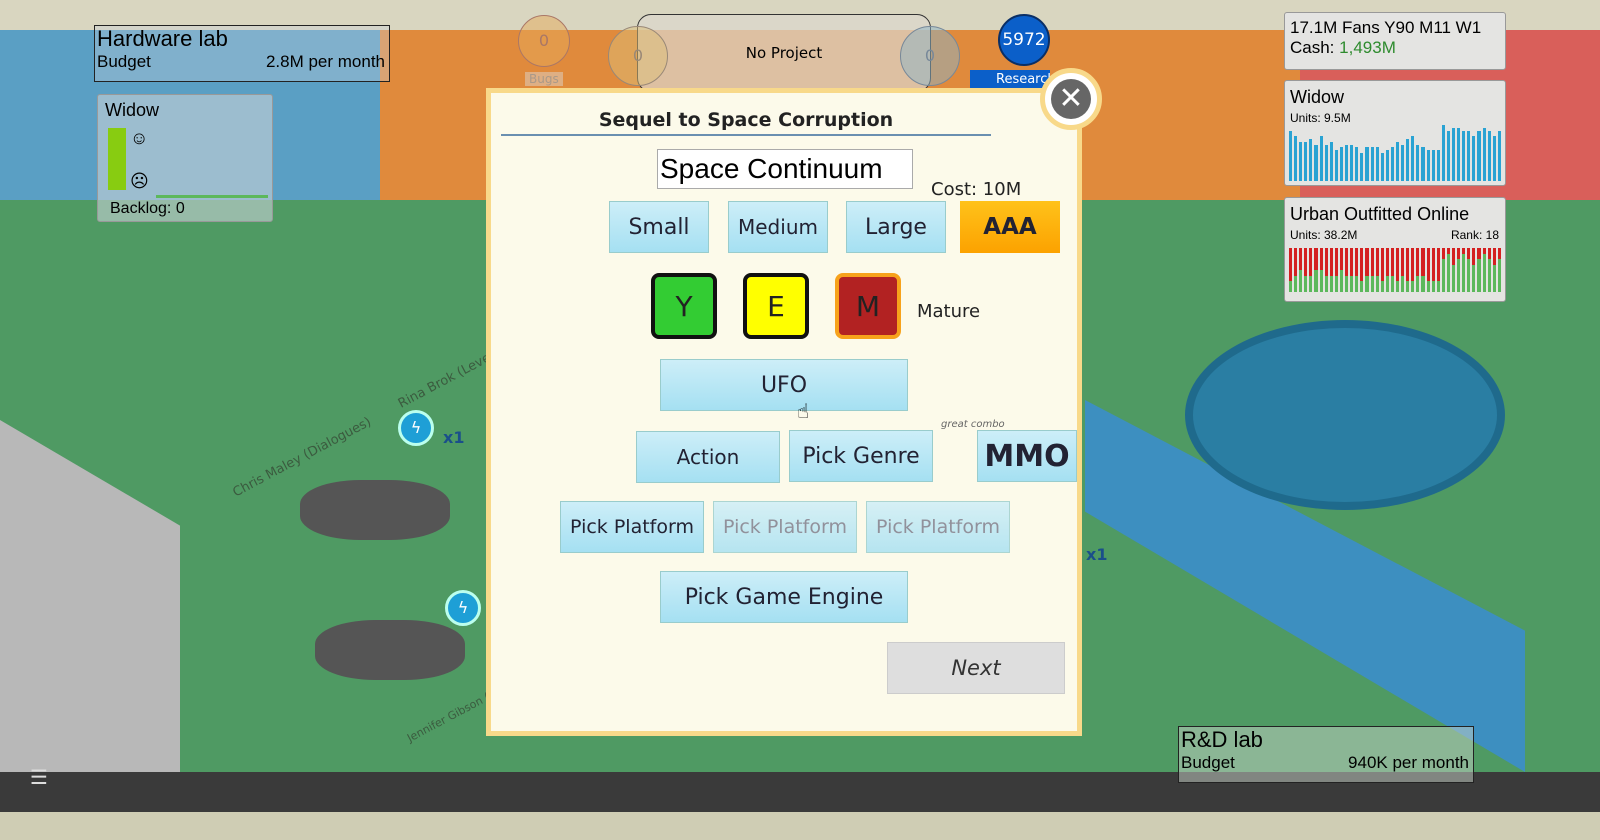 The height and width of the screenshot is (840, 1600). What do you see at coordinates (976, 189) in the screenshot?
I see `cost-label: Cost: 10M` at bounding box center [976, 189].